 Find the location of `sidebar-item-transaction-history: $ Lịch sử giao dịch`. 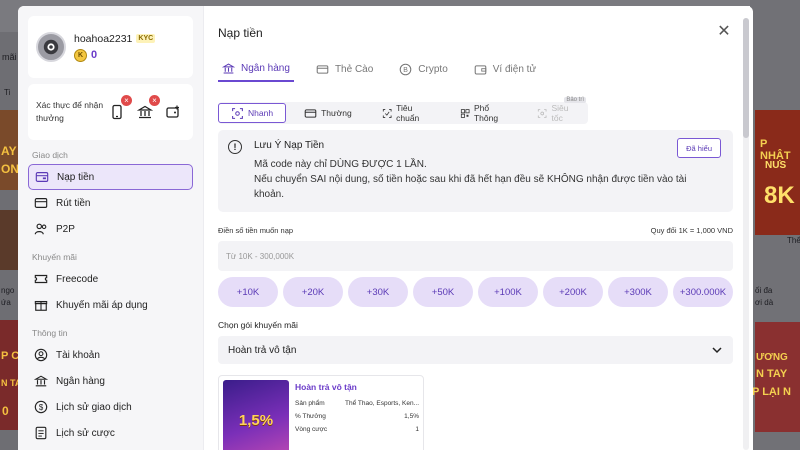

sidebar-item-transaction-history: $ Lịch sử giao dịch is located at coordinates (110, 407).